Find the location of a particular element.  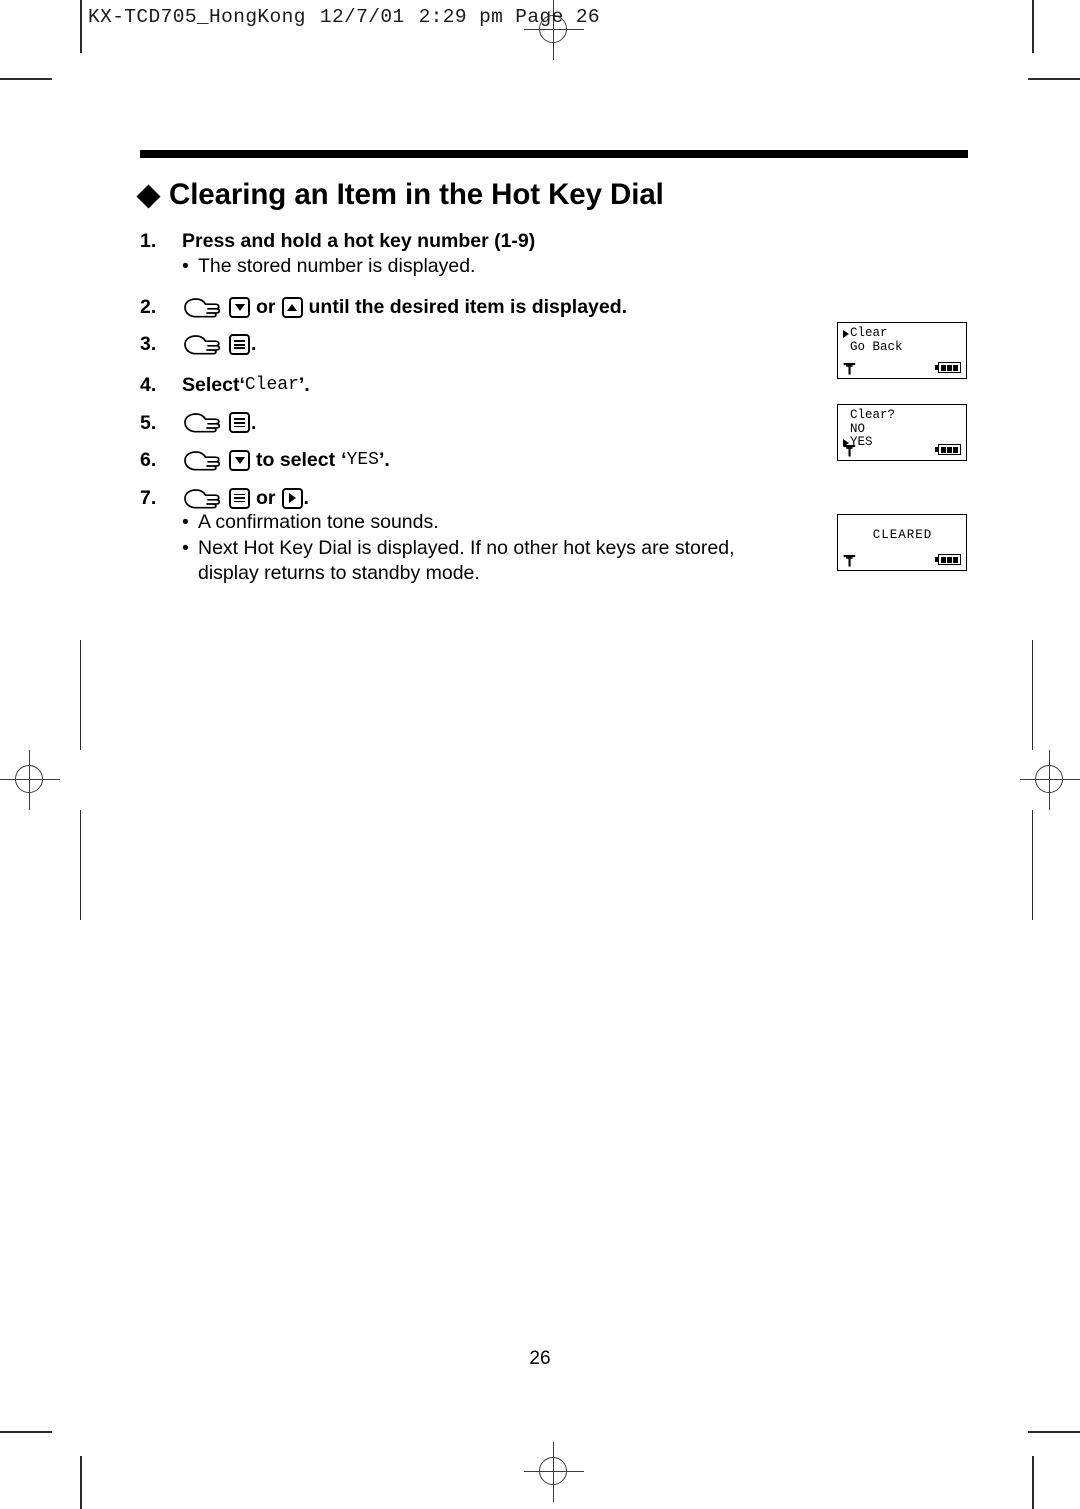

note-text: A confirmation tone sounds. is located at coordinates (318, 522).